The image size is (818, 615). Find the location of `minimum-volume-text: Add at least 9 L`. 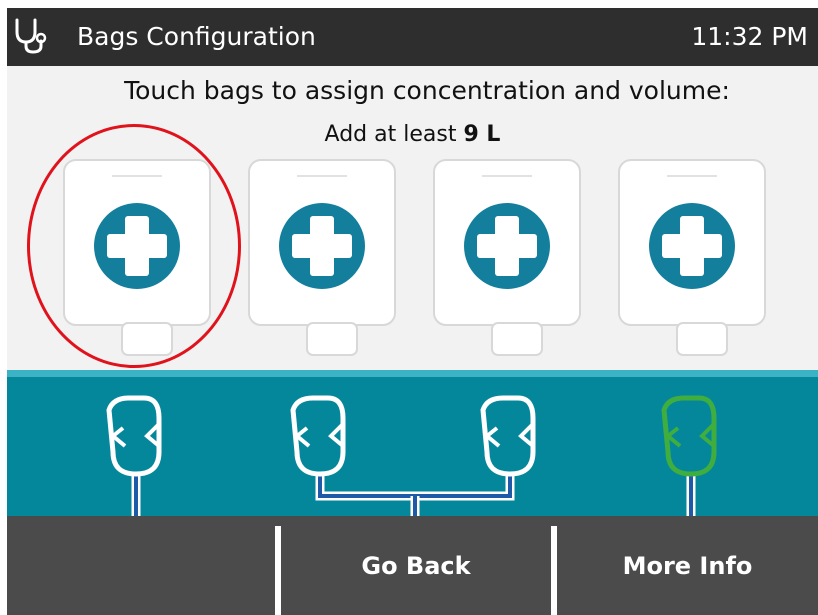

minimum-volume-text: Add at least 9 L is located at coordinates (412, 134).